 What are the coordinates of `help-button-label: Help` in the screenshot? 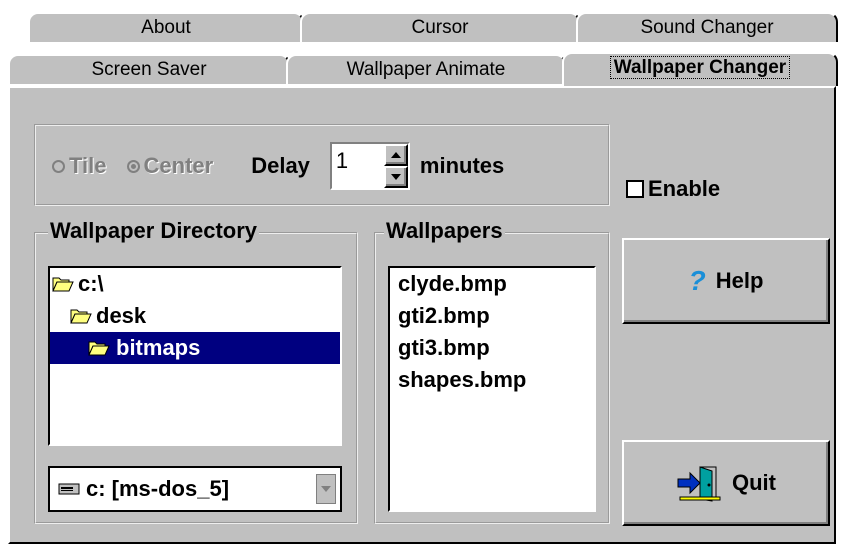 It's located at (739, 280).